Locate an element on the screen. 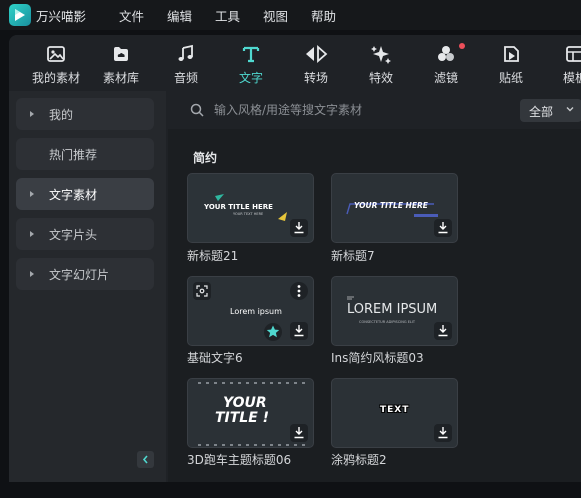  menu-file: 文件 is located at coordinates (131, 15).